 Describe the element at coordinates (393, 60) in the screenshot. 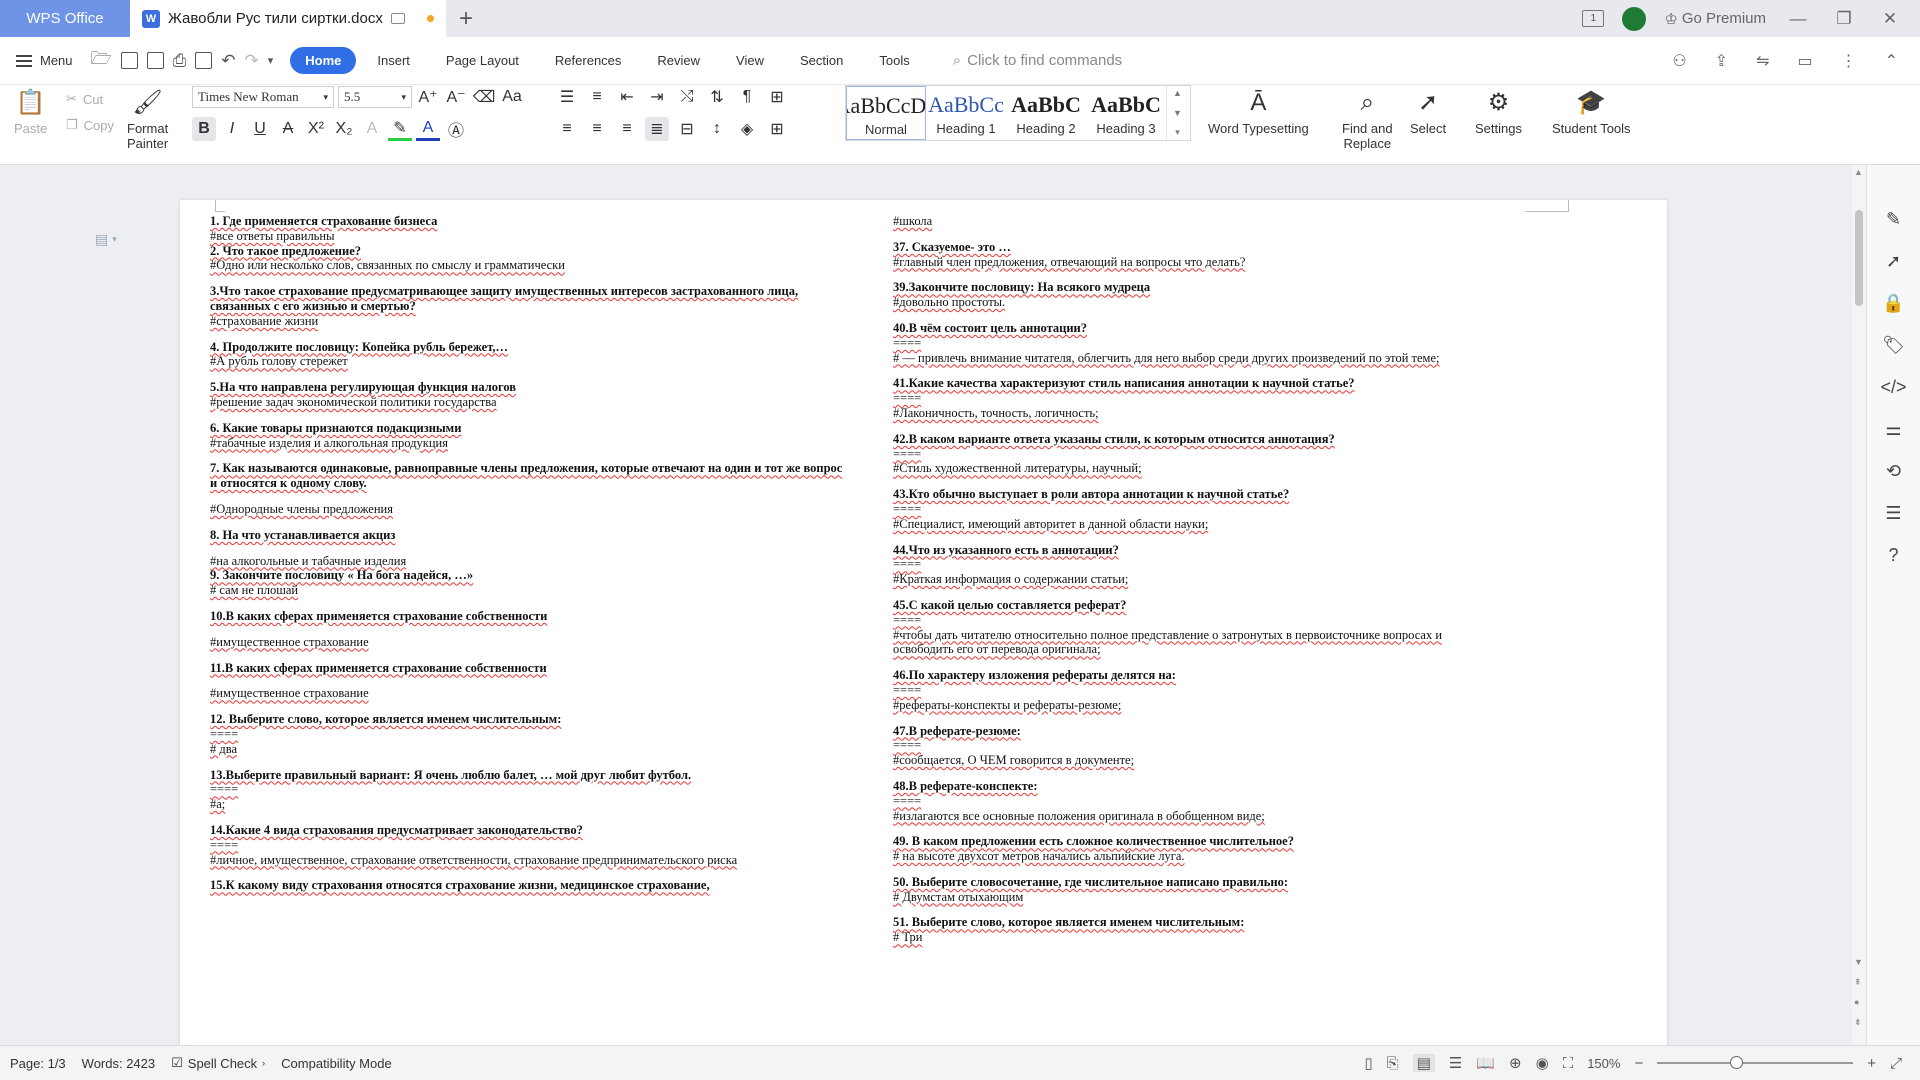

I see `tab-insert: Insert` at that location.